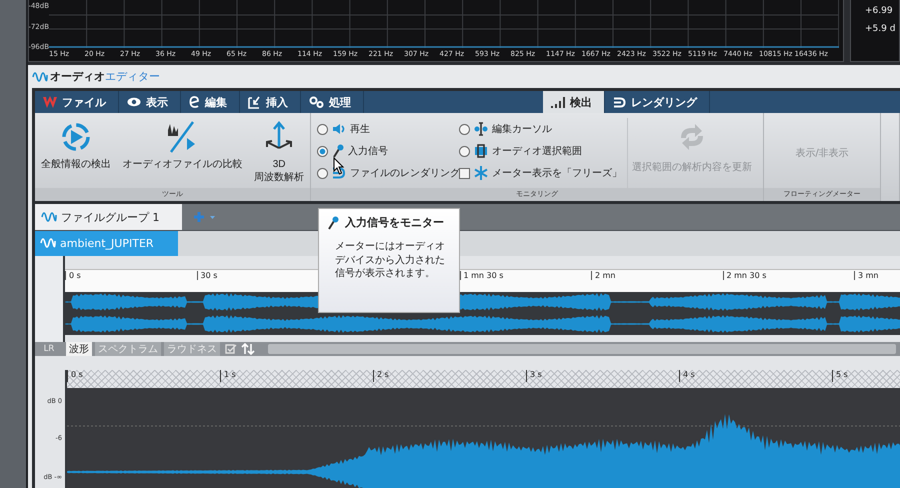 Image resolution: width=900 pixels, height=488 pixels. What do you see at coordinates (582, 349) in the screenshot?
I see `horizontal-scrollbar` at bounding box center [582, 349].